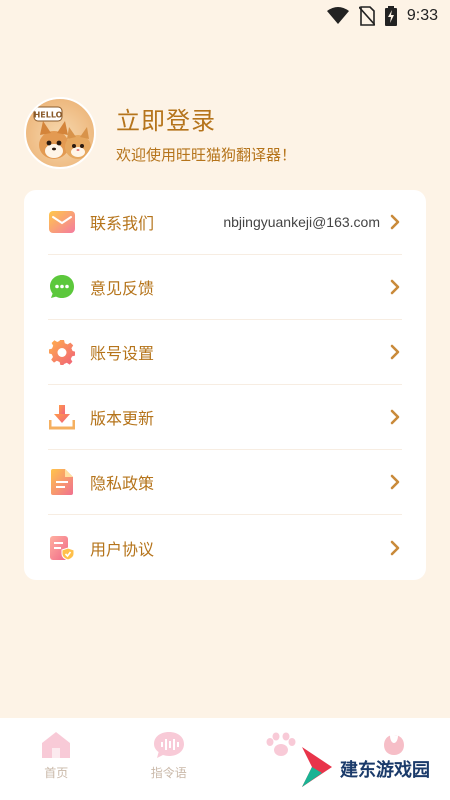  What do you see at coordinates (422, 15) in the screenshot?
I see `status-time: 9:33` at bounding box center [422, 15].